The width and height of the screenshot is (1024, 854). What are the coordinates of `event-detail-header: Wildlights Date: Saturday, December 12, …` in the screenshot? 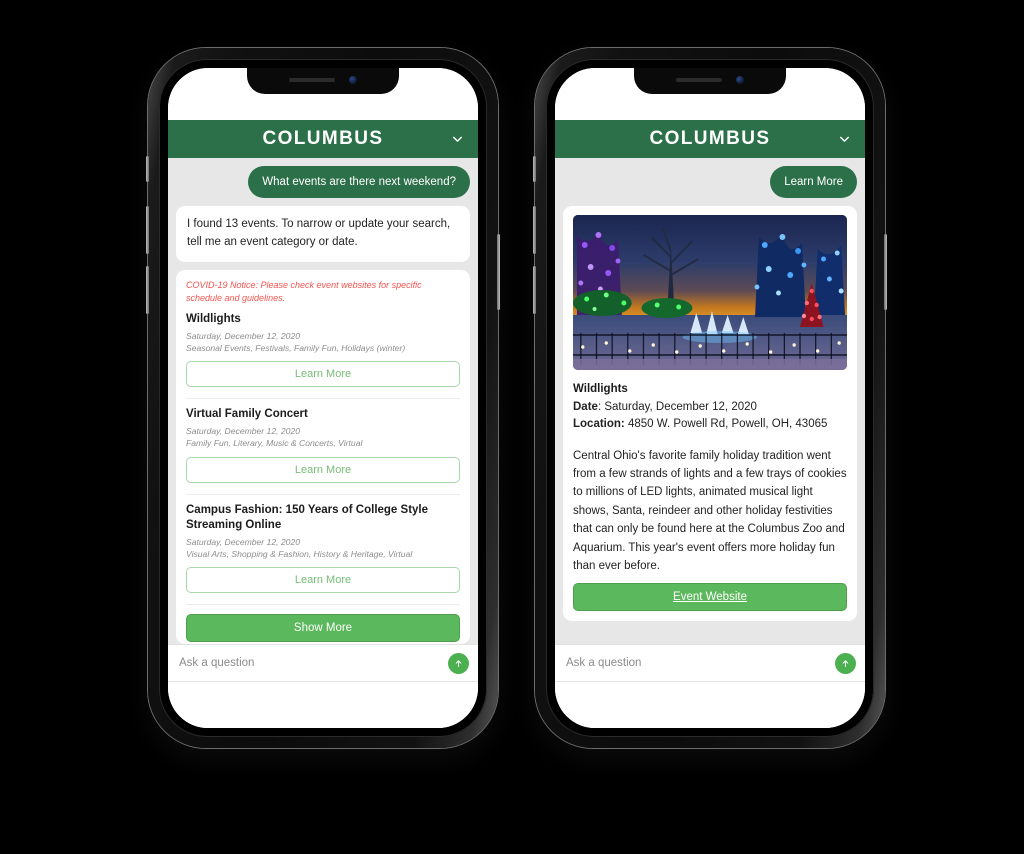 It's located at (710, 407).